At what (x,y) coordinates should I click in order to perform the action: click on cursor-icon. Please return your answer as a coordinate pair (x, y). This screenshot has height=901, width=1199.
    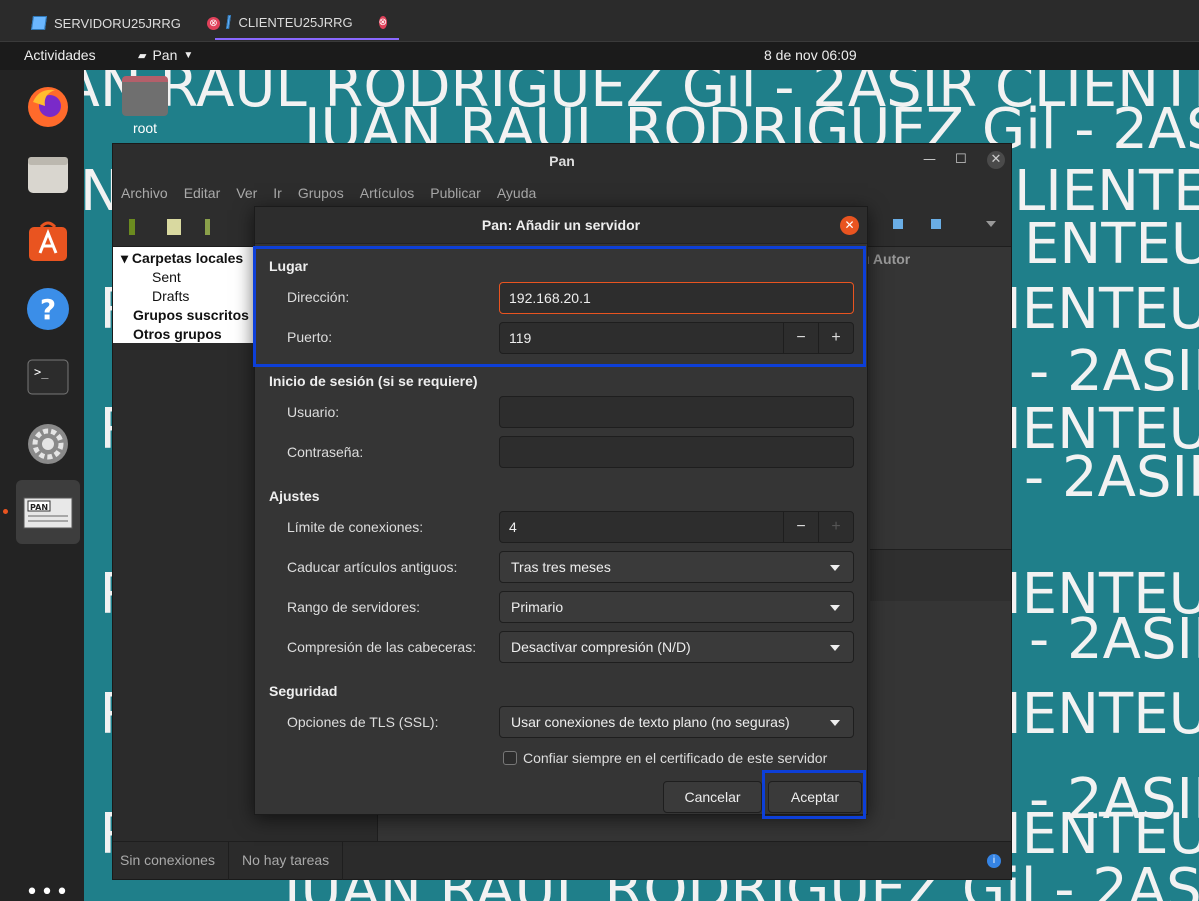
    Looking at the image, I should click on (207, 227).